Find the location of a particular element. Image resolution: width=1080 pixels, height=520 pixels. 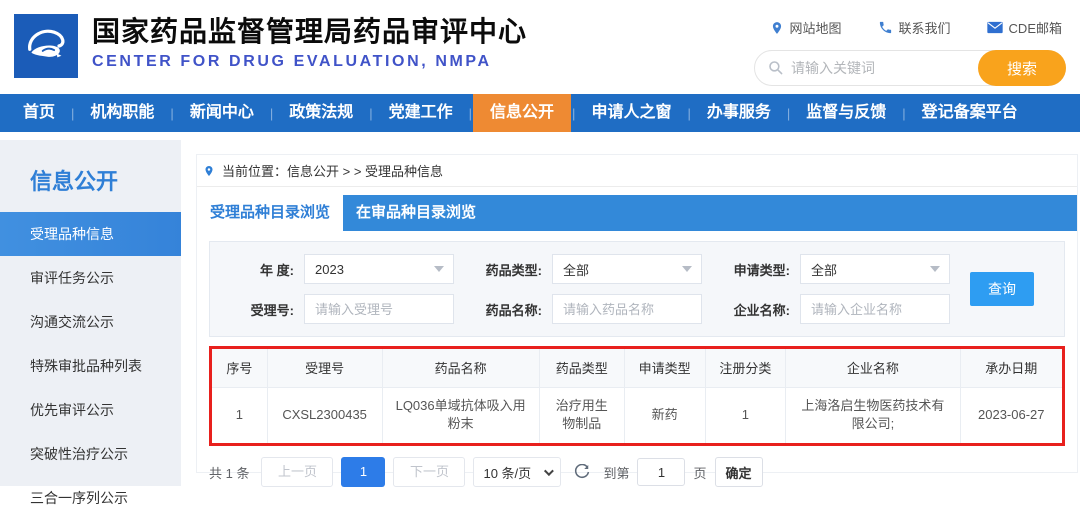

page-size-select: 10 条/页 is located at coordinates (517, 472).